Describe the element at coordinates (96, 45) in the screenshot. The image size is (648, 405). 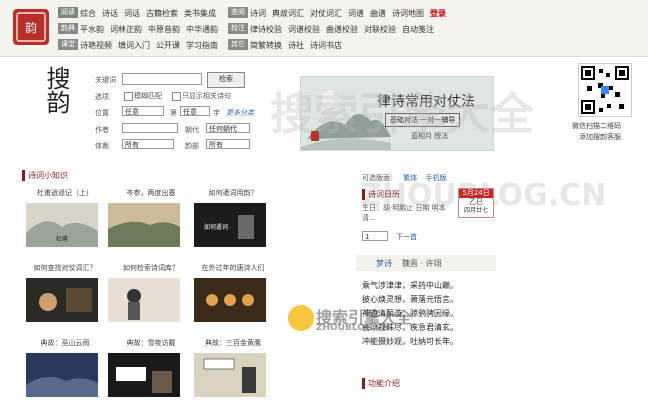
I see `nav-link-诗艳视频: 诗艳视频` at that location.